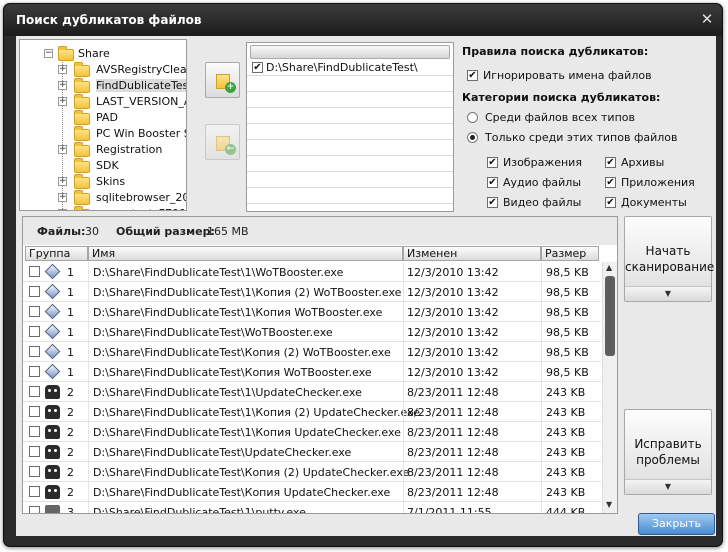  I want to click on folder-checkbox: ✔, so click(257, 67).